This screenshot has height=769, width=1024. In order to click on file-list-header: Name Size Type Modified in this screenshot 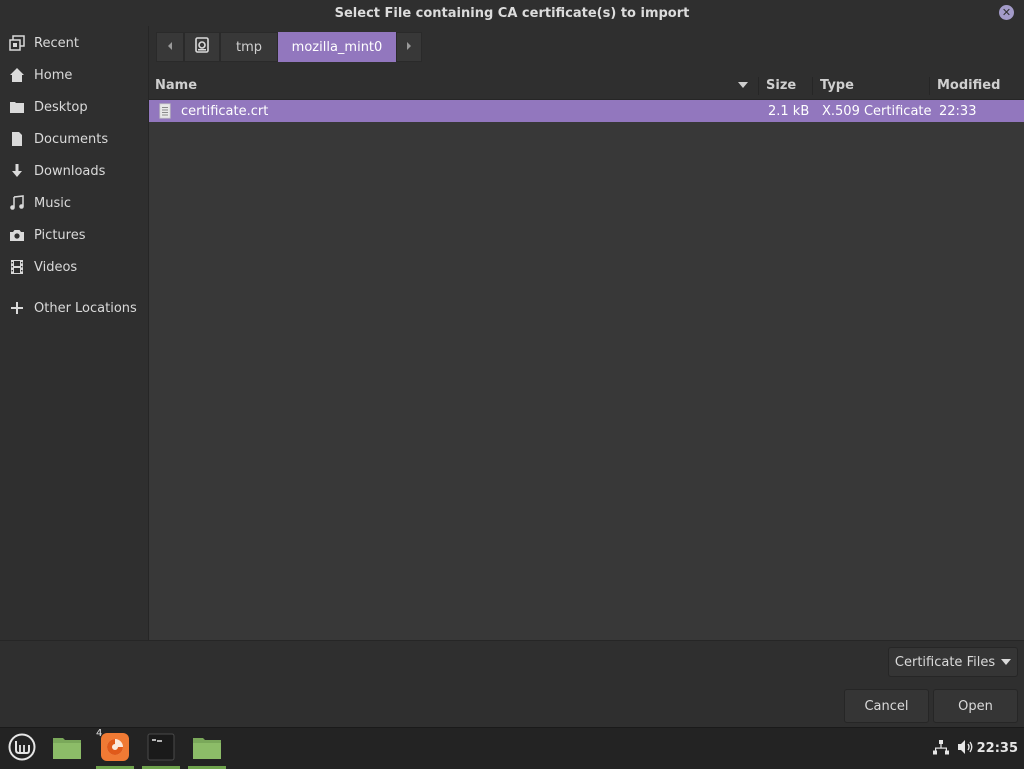, I will do `click(586, 85)`.